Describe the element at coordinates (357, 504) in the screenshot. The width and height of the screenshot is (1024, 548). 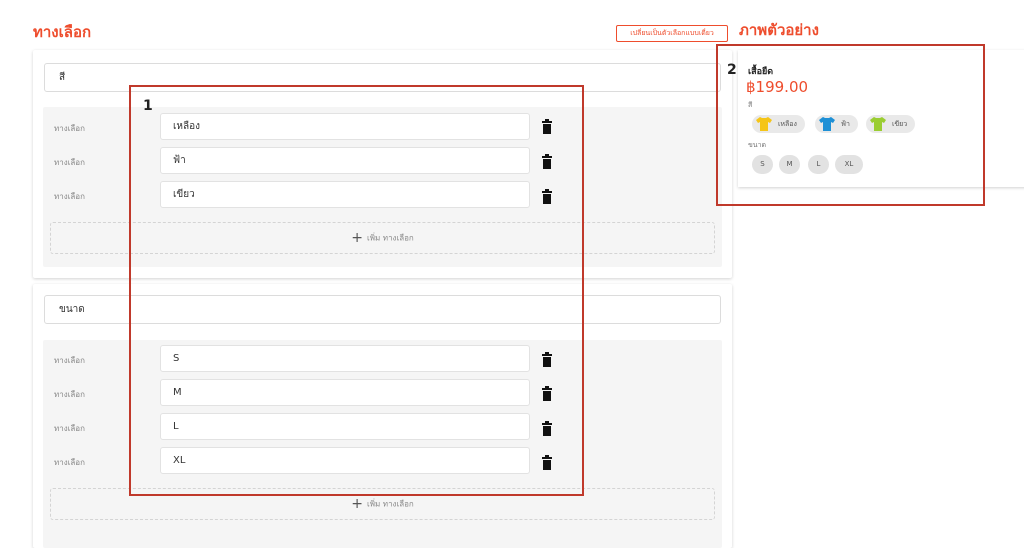
I see `plus-icon: +` at that location.